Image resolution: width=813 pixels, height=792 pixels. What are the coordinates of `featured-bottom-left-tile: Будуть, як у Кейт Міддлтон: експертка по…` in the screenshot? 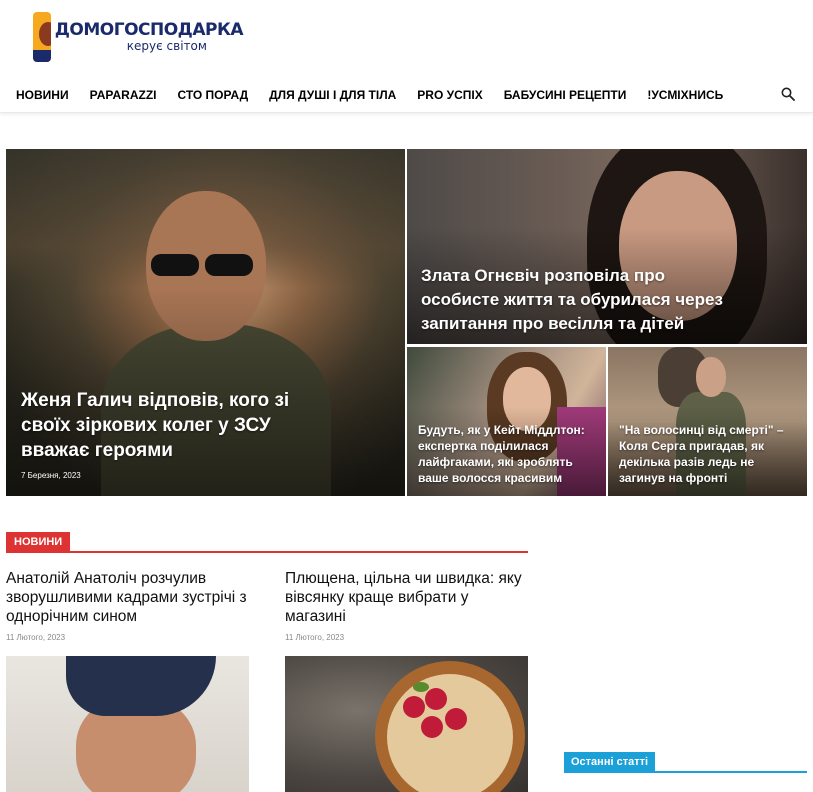 It's located at (506, 421).